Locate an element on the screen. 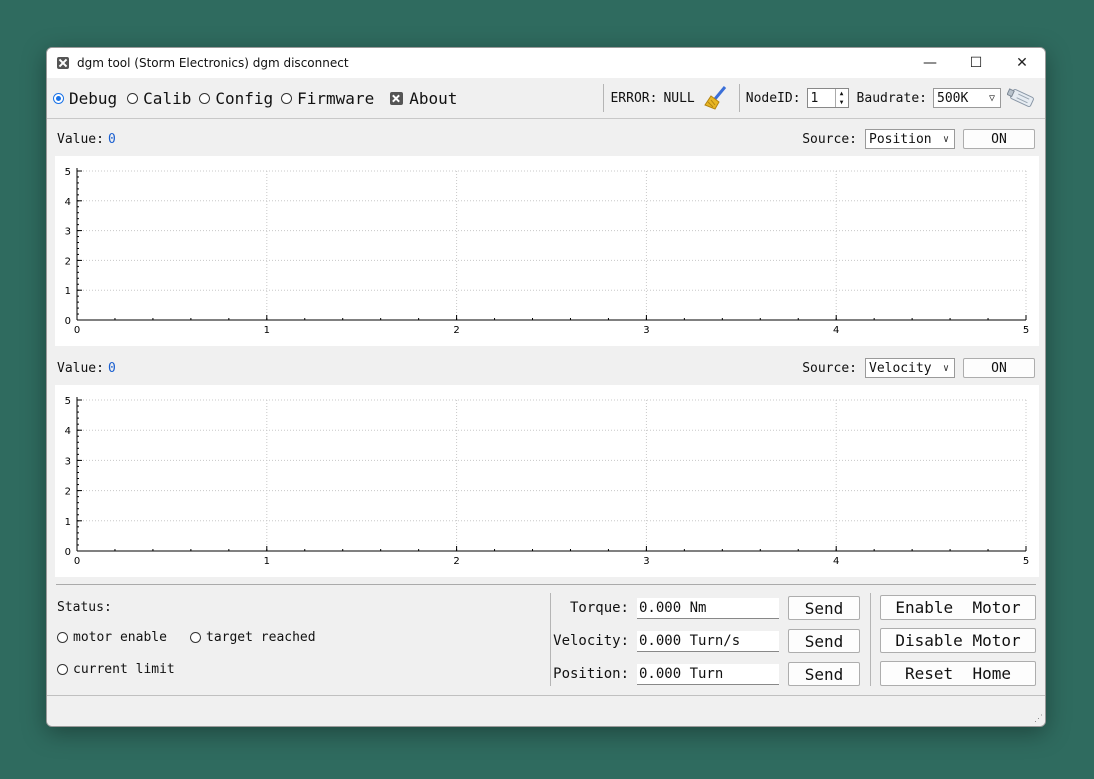 This screenshot has height=779, width=1094. velocity-row: Velocity: 0.000 Turn/s Send is located at coordinates (704, 641).